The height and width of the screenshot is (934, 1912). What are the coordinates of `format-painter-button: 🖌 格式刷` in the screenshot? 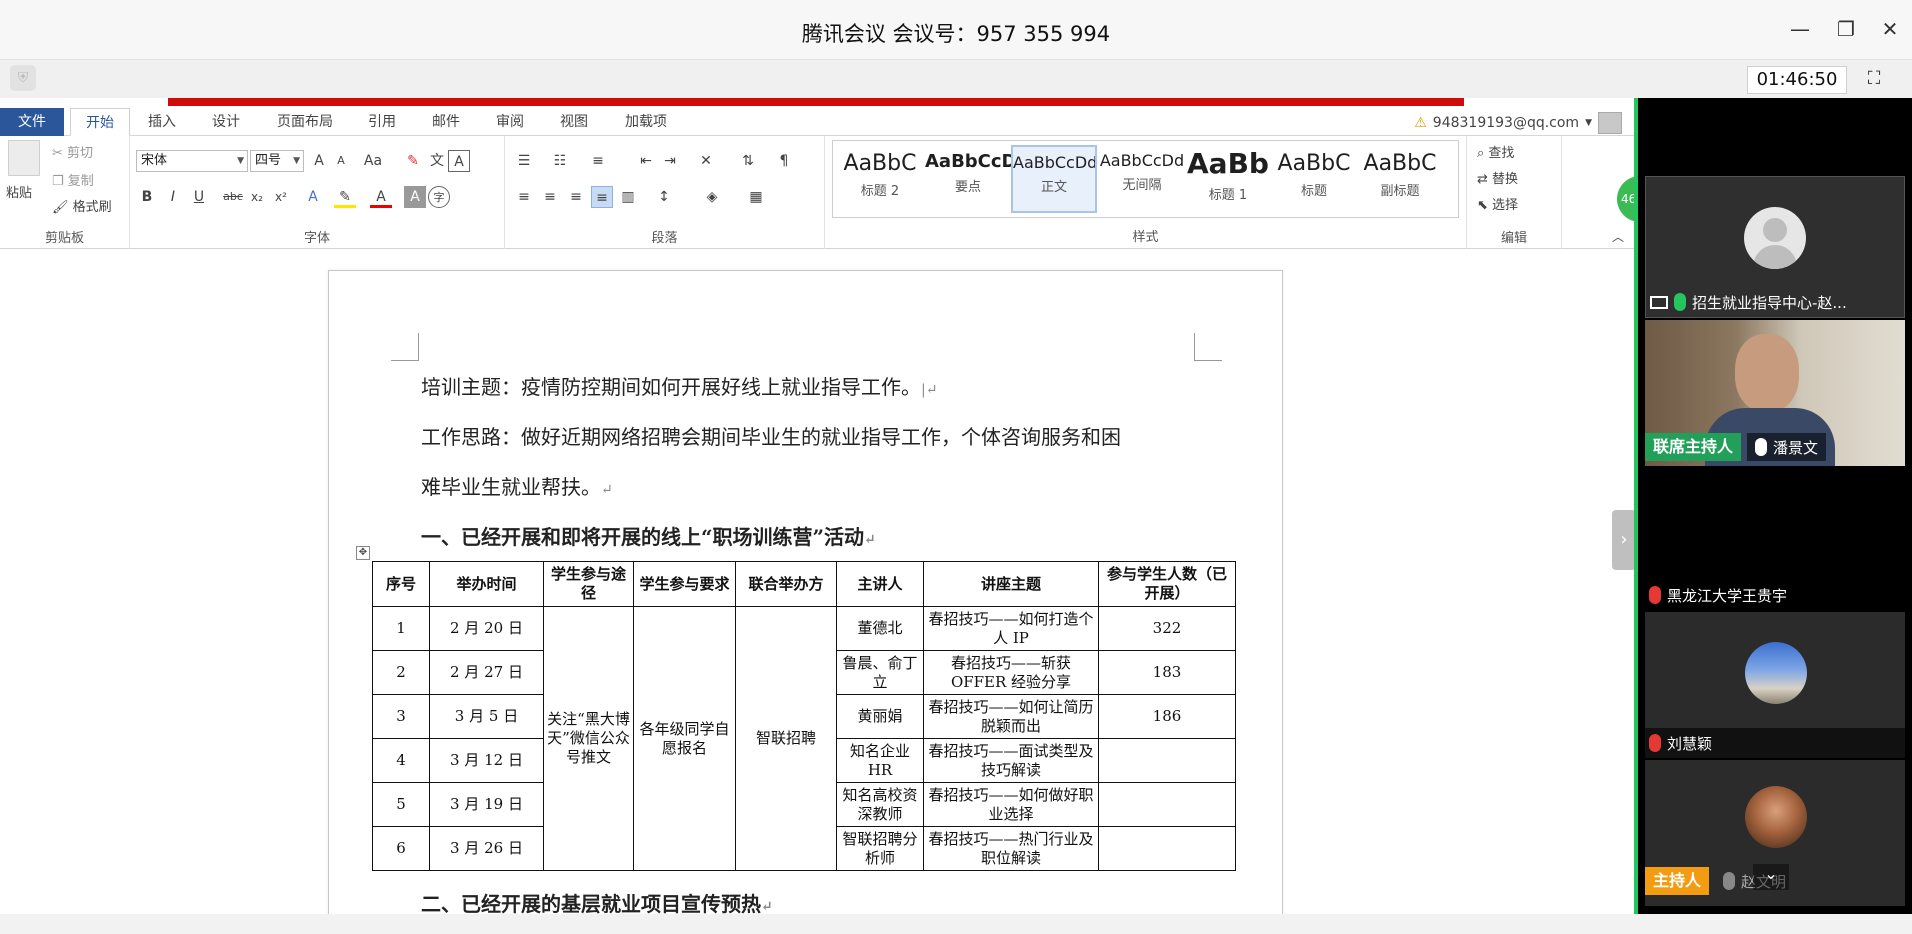 It's located at (82, 205).